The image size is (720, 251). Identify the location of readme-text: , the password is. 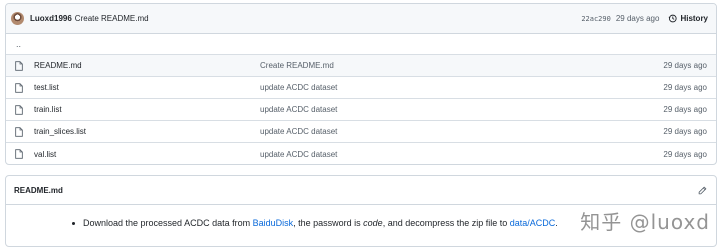
(328, 223).